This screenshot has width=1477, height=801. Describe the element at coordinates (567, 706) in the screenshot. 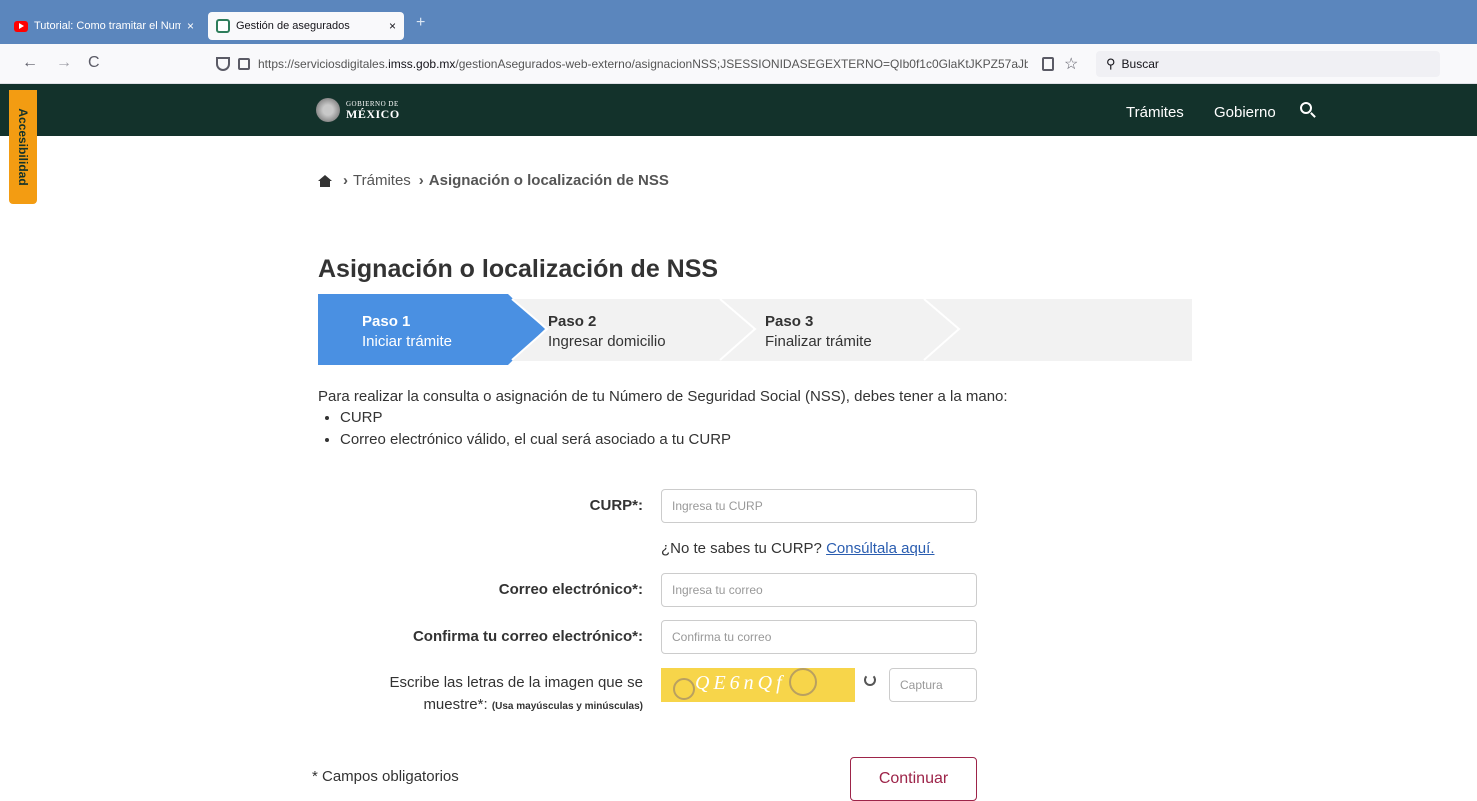

I see `captcha-note: (Usa mayúsculas y minúsculas)` at that location.